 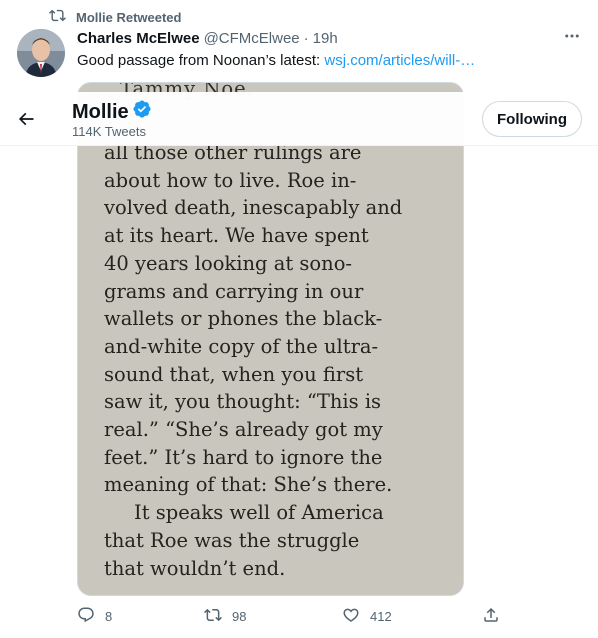 I want to click on media-line: grams and carrying in our, so click(x=234, y=291).